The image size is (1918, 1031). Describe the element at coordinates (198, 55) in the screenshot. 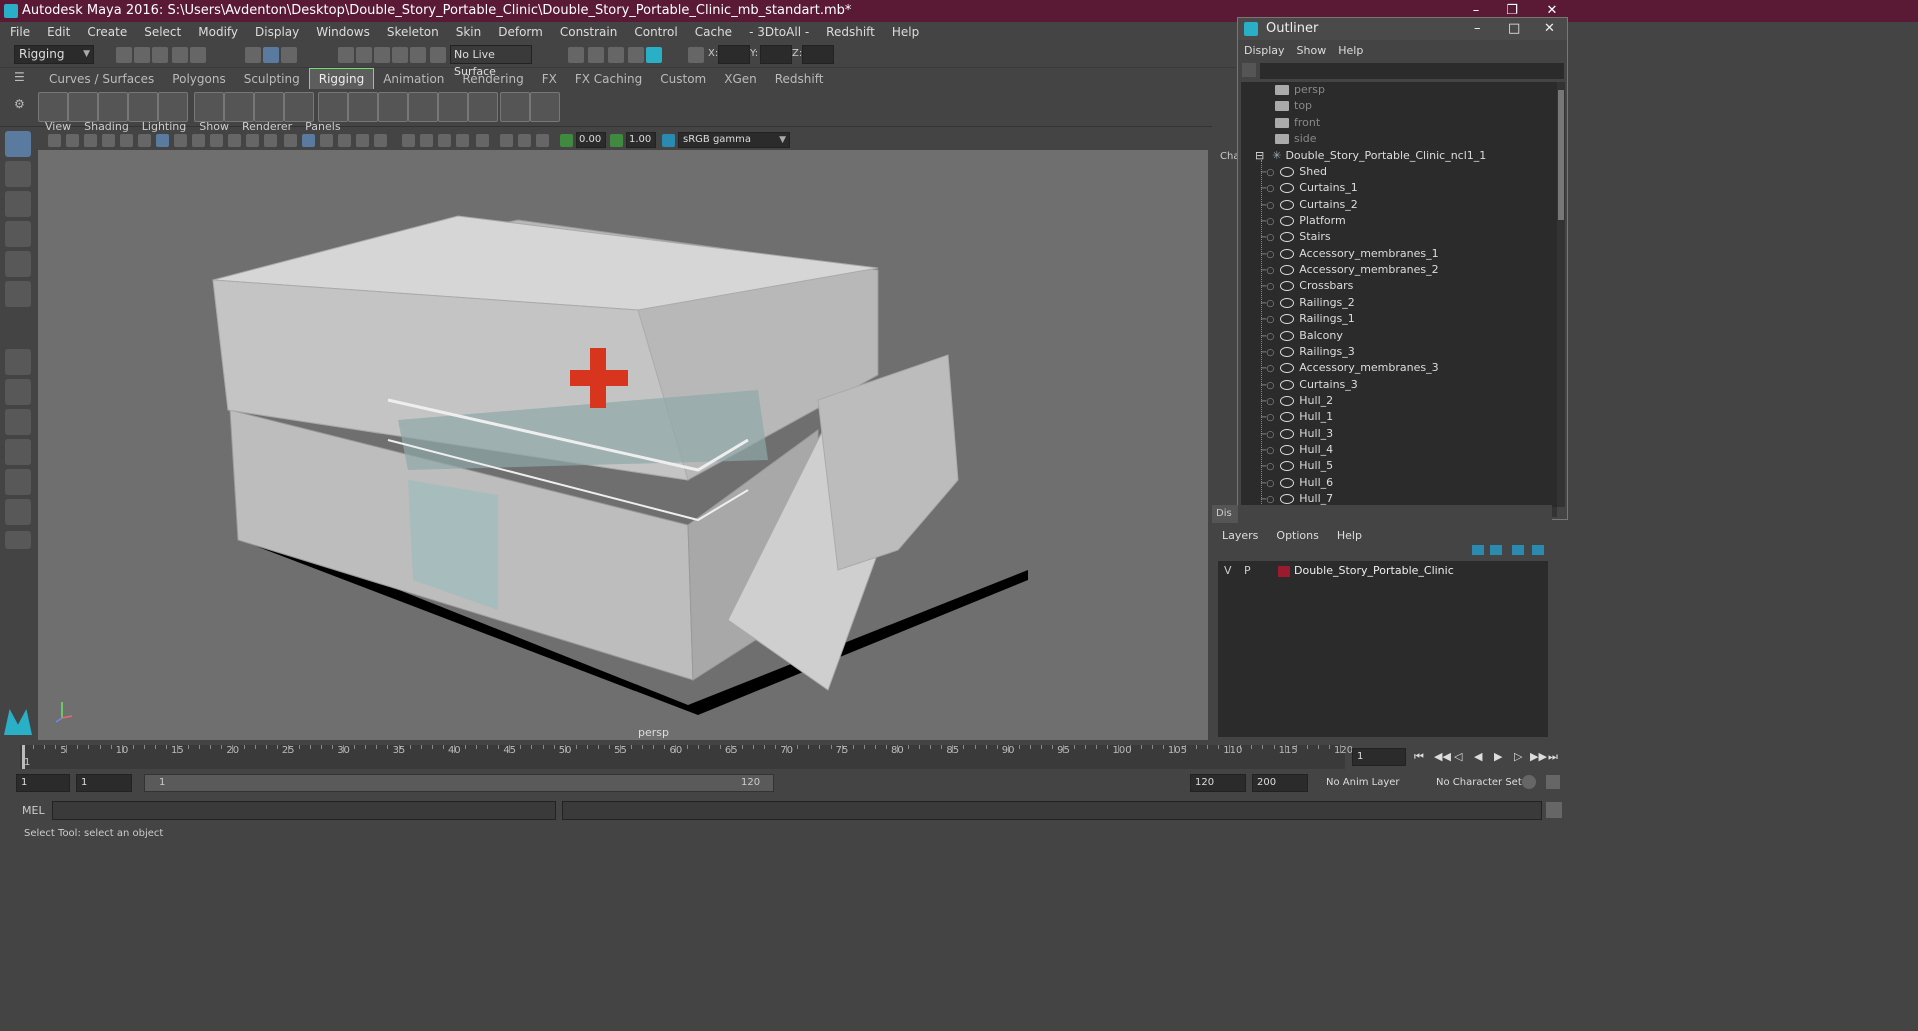

I see `redo-icon` at that location.